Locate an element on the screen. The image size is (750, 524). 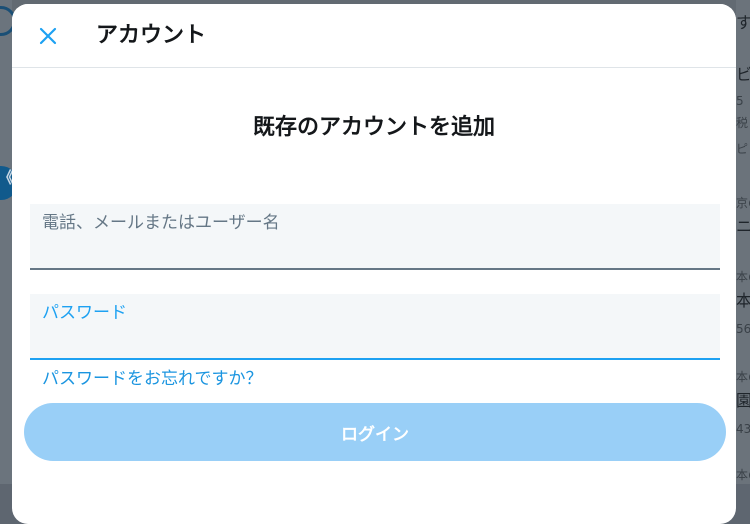
background-trend-text: 京の is located at coordinates (743, 203).